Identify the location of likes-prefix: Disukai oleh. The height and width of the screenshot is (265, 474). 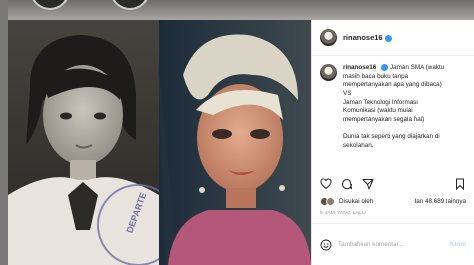
(356, 201).